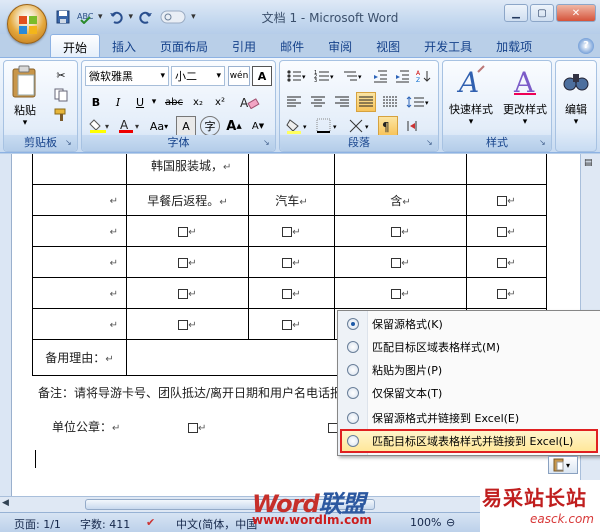 The width and height of the screenshot is (600, 532). Describe the element at coordinates (61, 115) in the screenshot. I see `format-painter-icon` at that location.